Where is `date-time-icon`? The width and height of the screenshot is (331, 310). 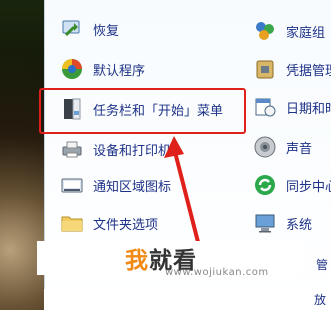
date-time-icon is located at coordinates (265, 107).